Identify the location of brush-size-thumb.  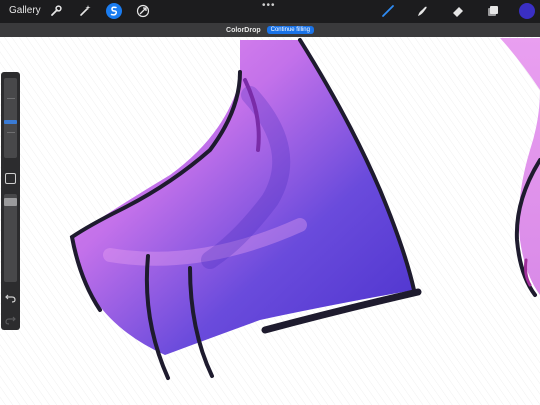
(10, 122).